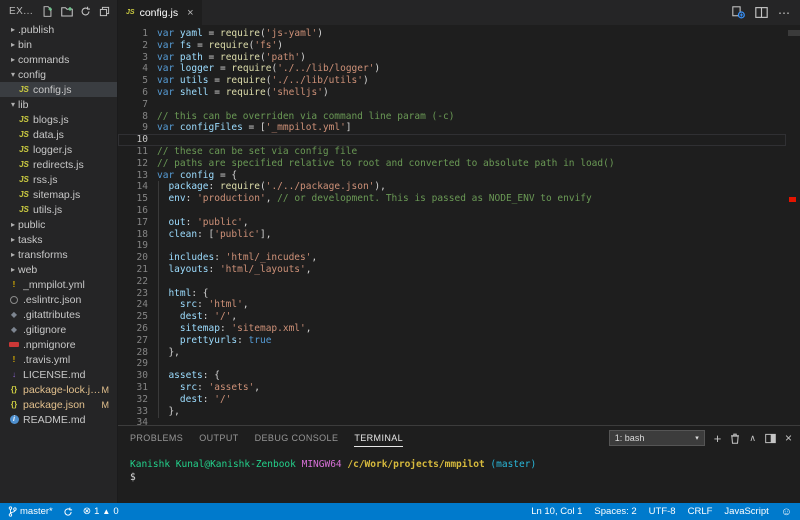  I want to click on split-editor-icon, so click(761, 12).